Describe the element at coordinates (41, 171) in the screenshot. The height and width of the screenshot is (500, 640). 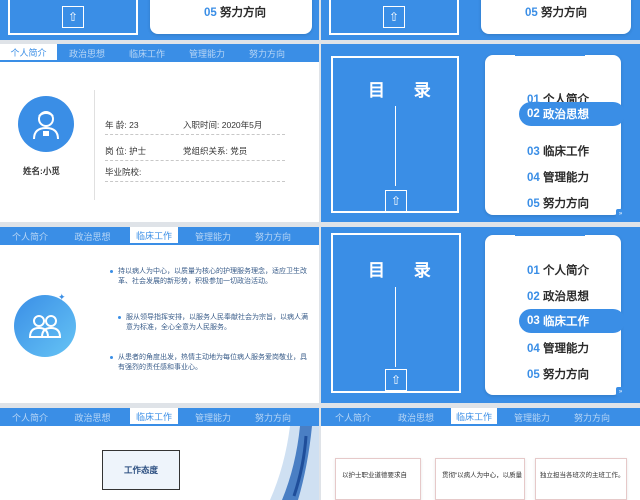
I see `name-row: 姓名:小觅` at that location.